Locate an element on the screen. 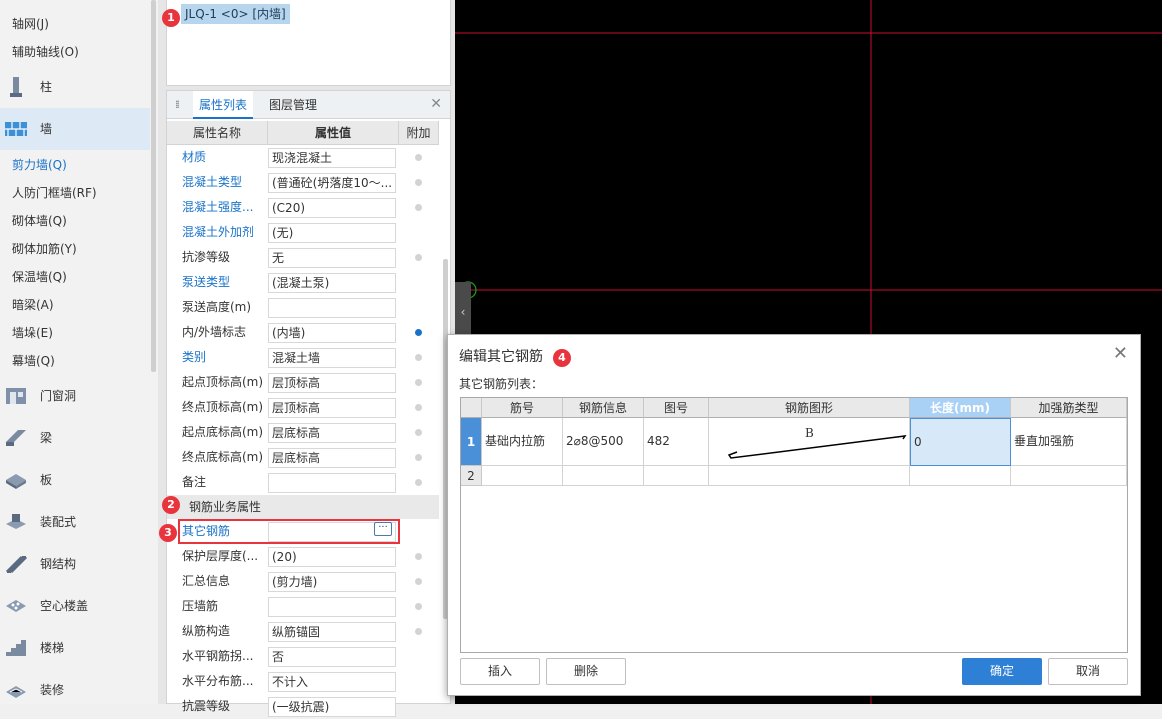 The image size is (1162, 719). property-value: (一级抗震) is located at coordinates (332, 707).